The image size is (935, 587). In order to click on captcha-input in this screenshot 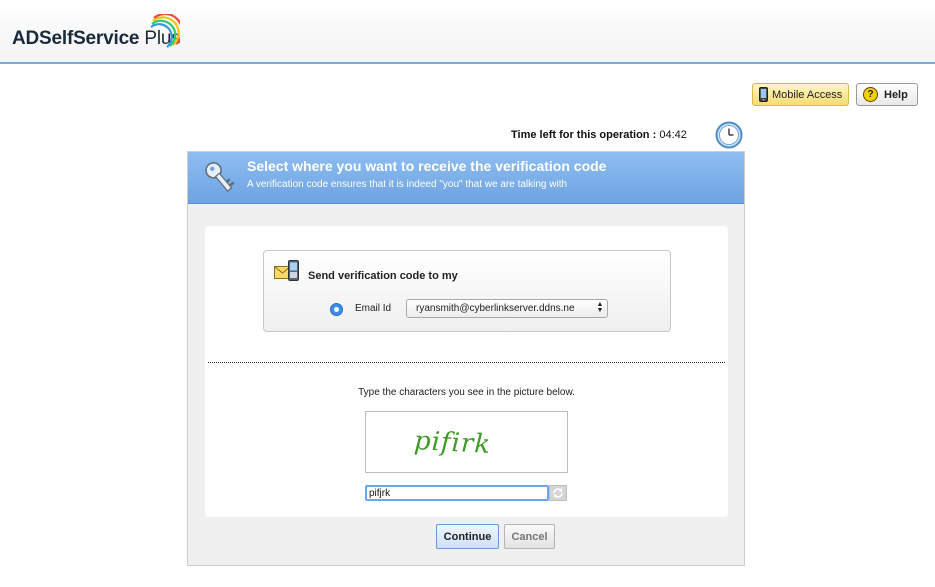, I will do `click(457, 493)`.